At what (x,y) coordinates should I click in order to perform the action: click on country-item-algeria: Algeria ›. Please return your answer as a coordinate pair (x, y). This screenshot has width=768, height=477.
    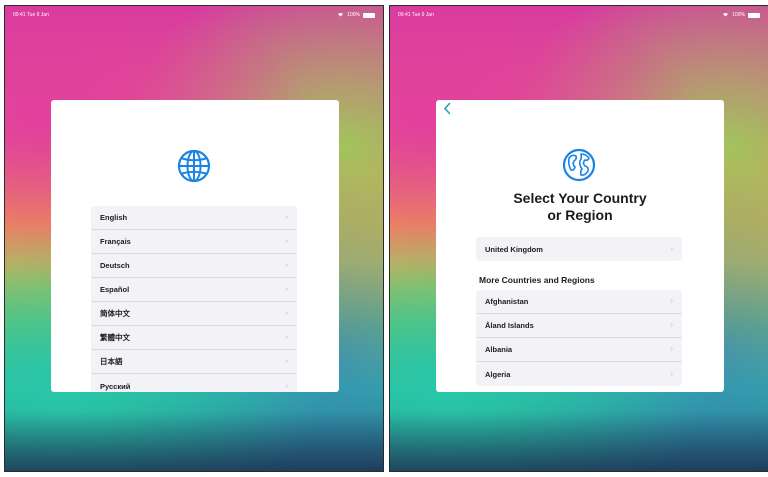
    Looking at the image, I should click on (579, 374).